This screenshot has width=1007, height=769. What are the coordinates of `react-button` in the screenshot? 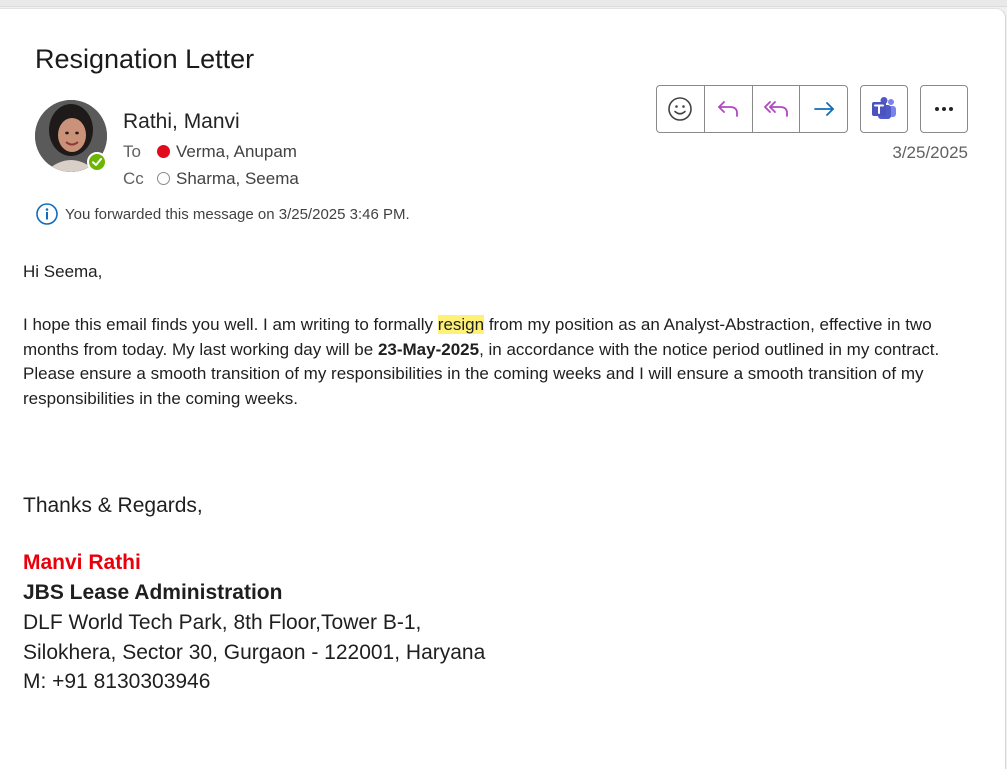 It's located at (681, 109).